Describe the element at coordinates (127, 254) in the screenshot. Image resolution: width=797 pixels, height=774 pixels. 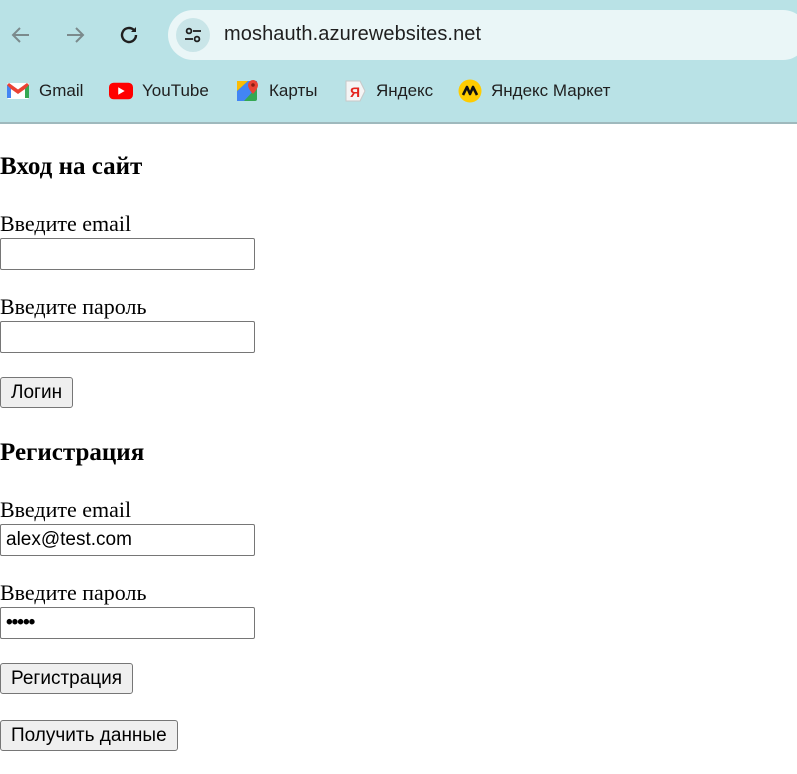
I see `login-email-input` at that location.